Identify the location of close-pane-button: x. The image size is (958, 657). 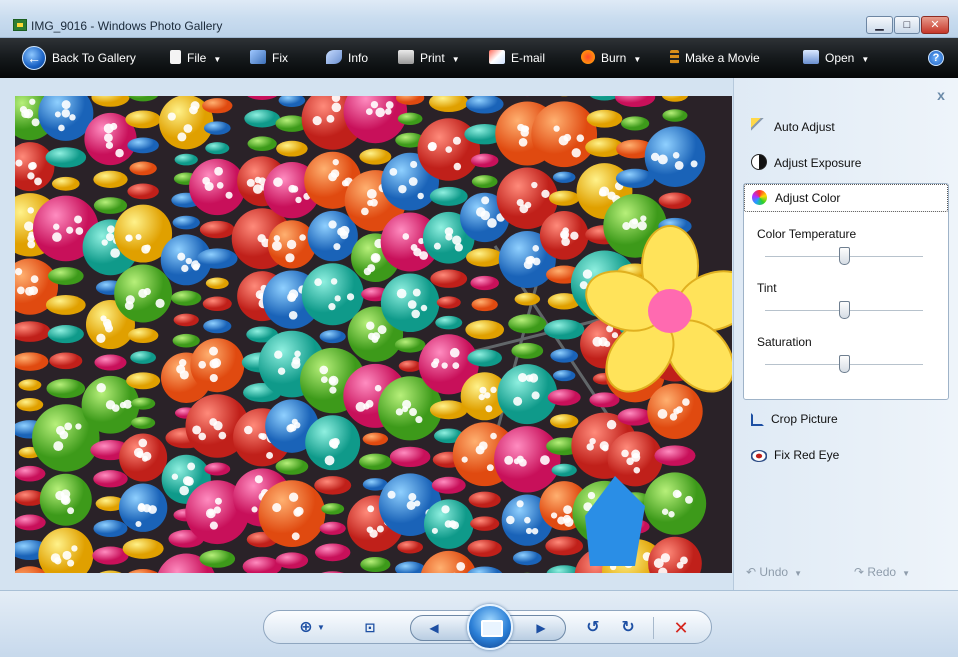
(941, 95).